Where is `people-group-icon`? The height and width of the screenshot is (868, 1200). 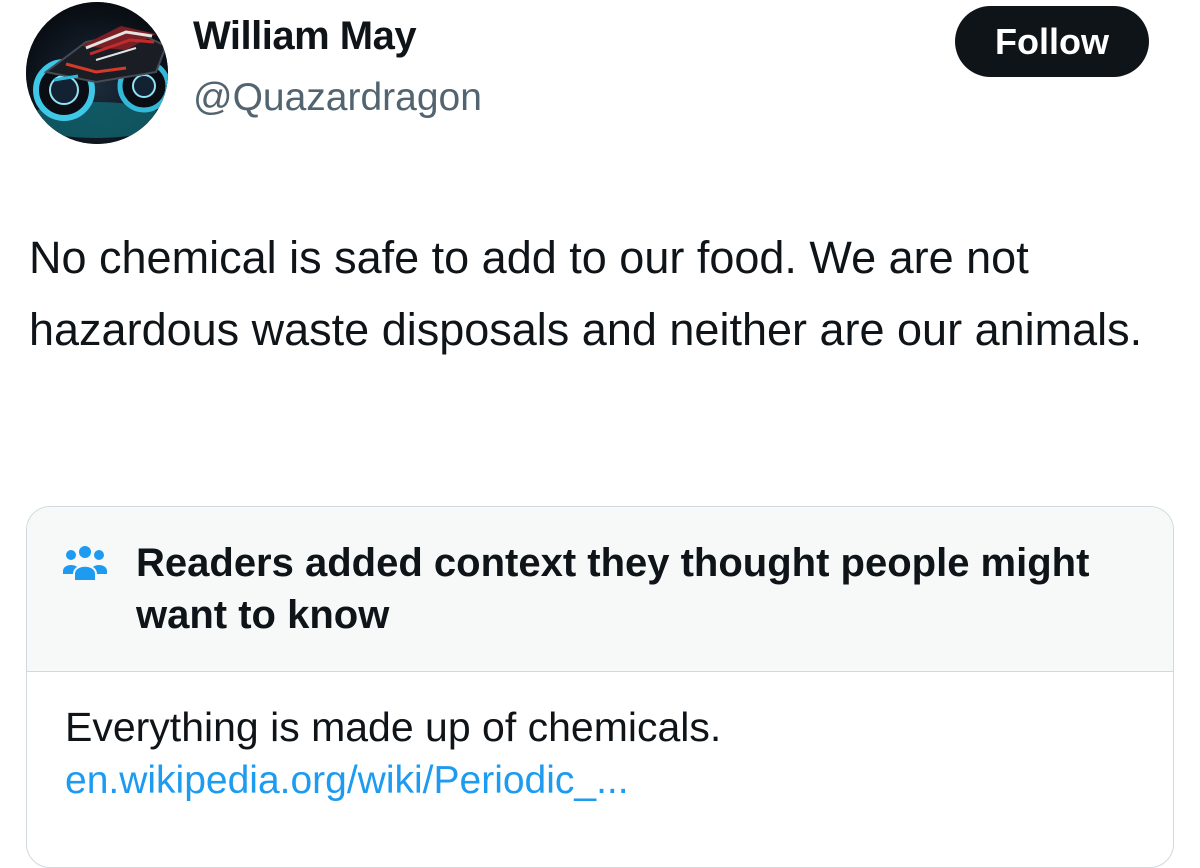 people-group-icon is located at coordinates (85, 564).